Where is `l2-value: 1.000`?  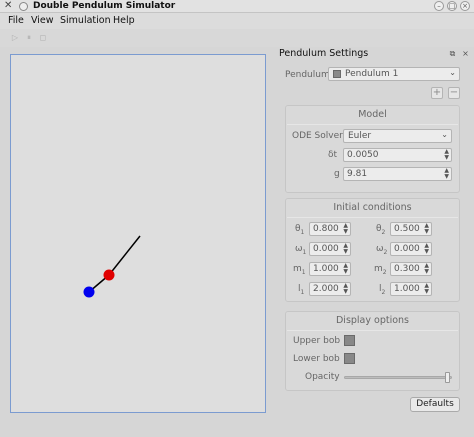
l2-value: 1.000 is located at coordinates (407, 289).